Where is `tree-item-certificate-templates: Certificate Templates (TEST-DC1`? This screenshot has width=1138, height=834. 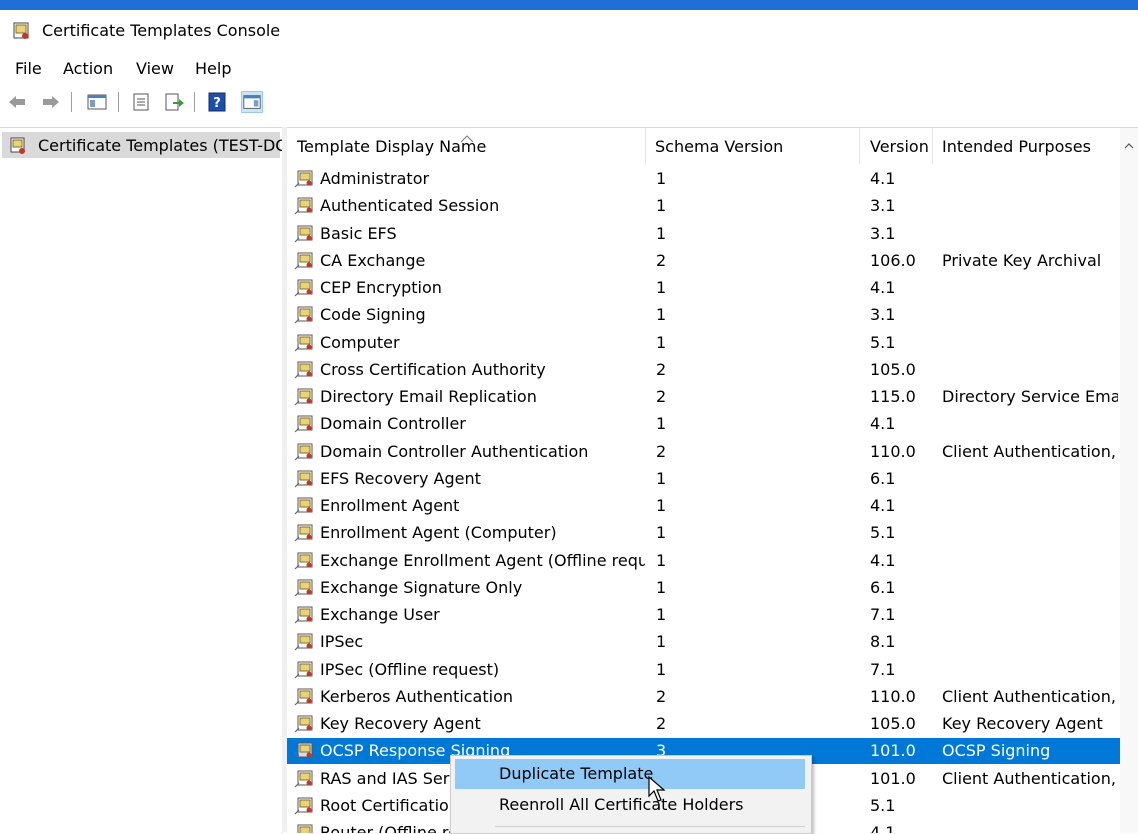
tree-item-certificate-templates: Certificate Templates (TEST-DC1 is located at coordinates (149, 145).